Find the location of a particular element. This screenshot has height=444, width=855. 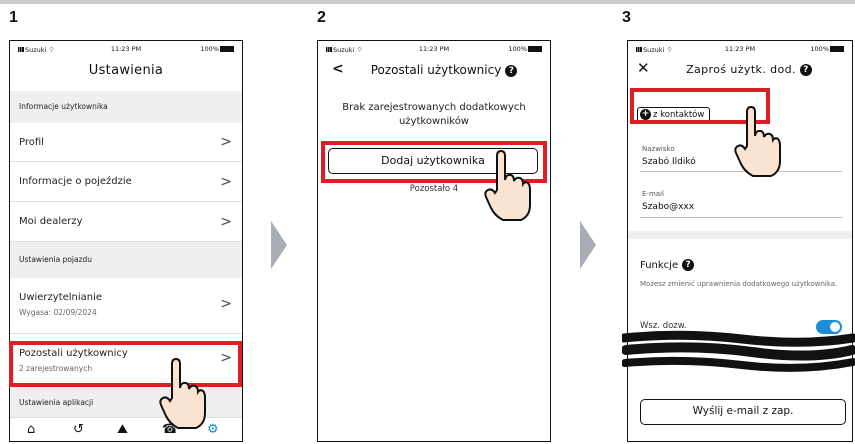

send-invite-button: Wyślij e-mail z zap. is located at coordinates (743, 412).